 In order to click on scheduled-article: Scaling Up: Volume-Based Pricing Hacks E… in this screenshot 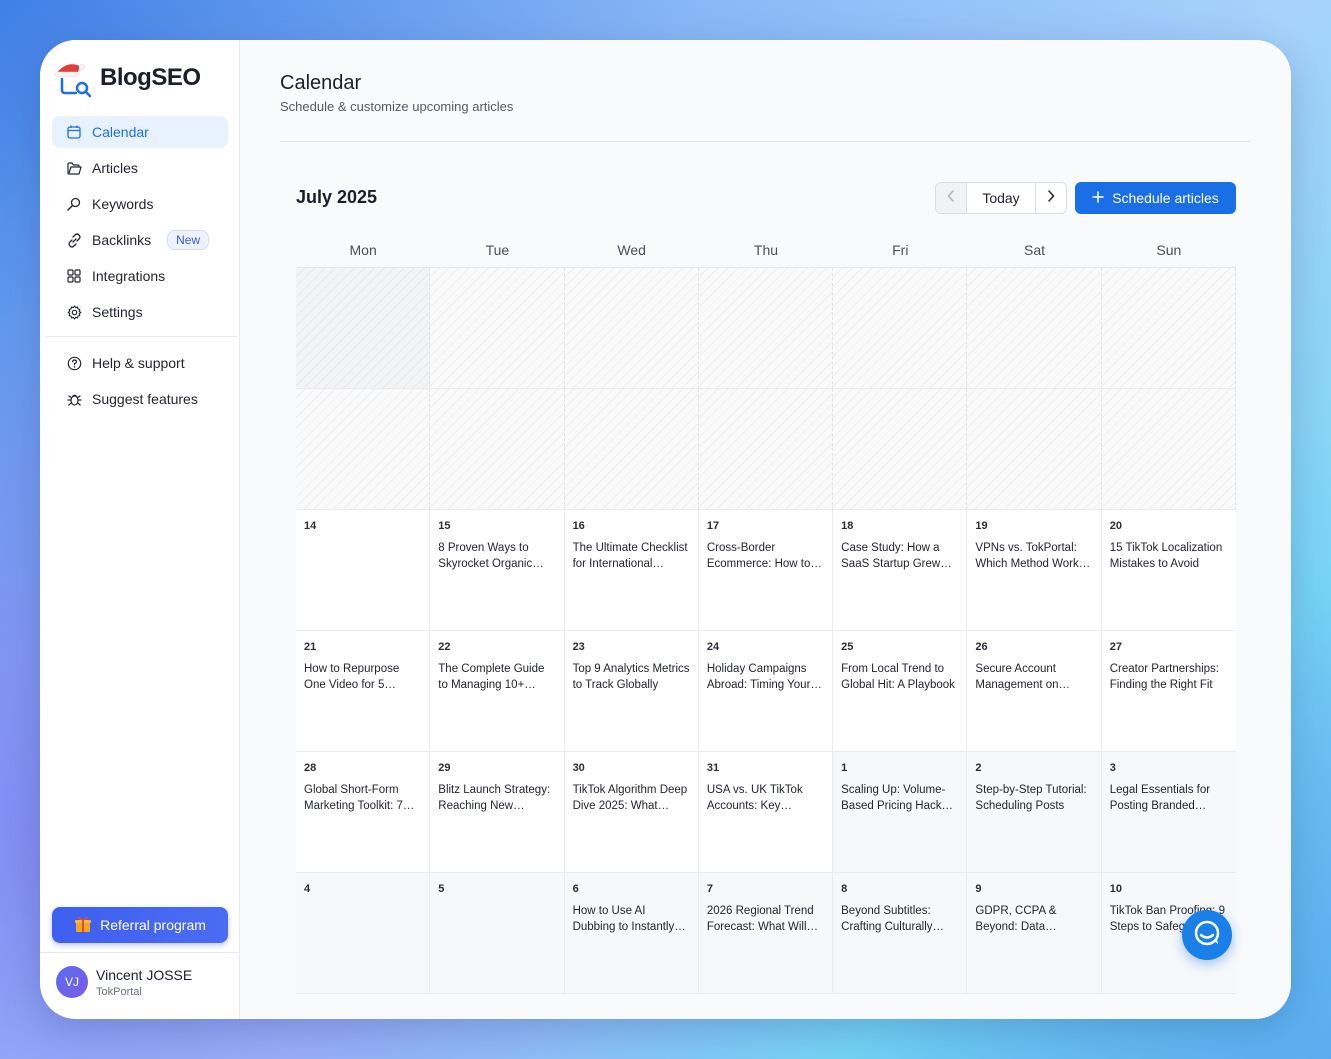, I will do `click(899, 798)`.